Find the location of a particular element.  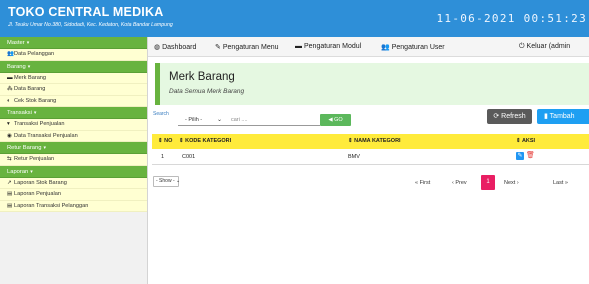

sidebar-item-data-pelanggan: 👥Data Pelanggan is located at coordinates (73, 55).